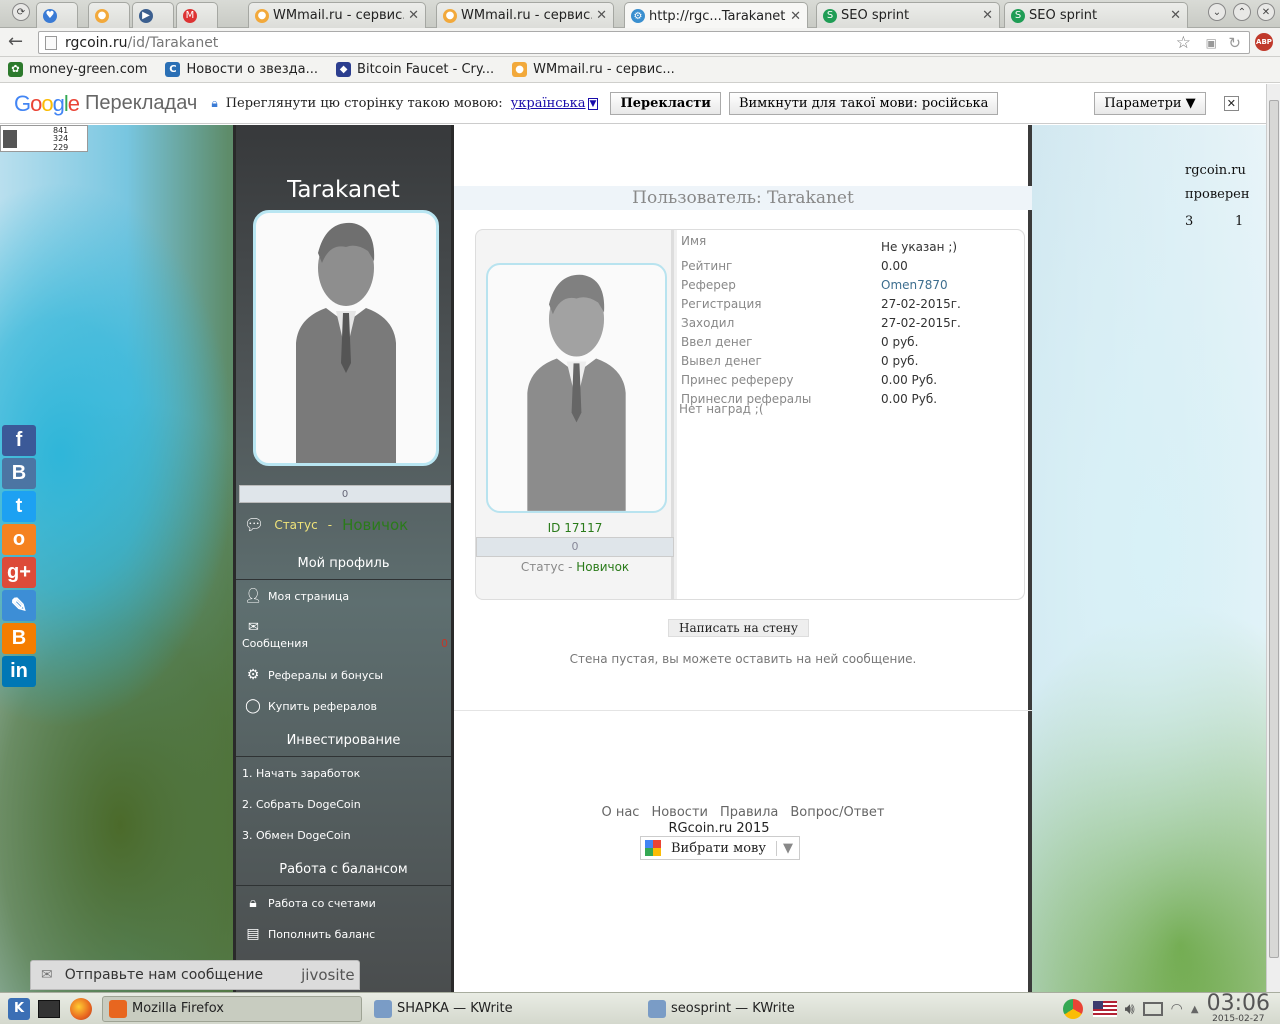 The width and height of the screenshot is (1280, 1024). I want to click on profile-field-value: Omen7870, so click(914, 285).